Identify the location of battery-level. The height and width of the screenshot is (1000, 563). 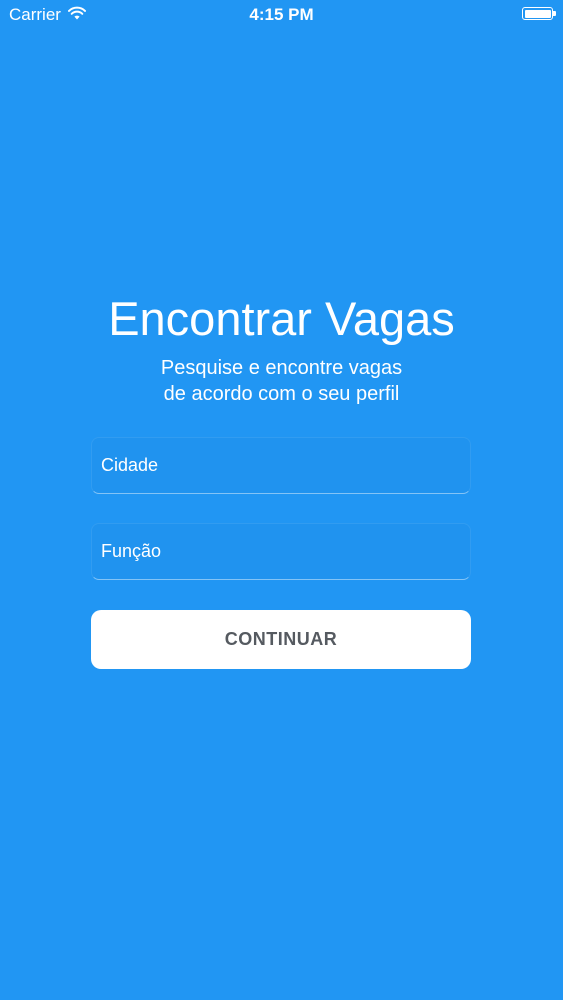
(537, 13).